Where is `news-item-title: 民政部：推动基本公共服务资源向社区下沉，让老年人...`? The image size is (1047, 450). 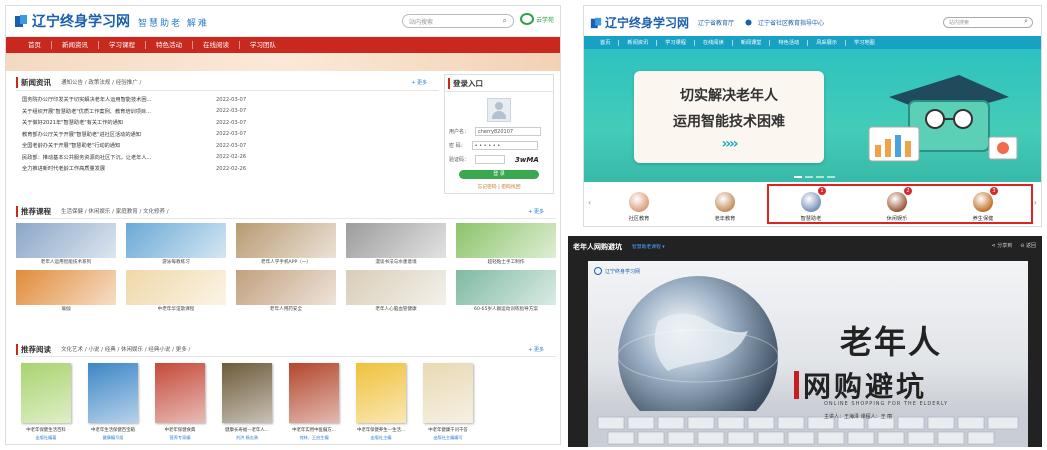
news-item-title: 民政部：推动基本公共服务资源向社区下沉，让老年人... is located at coordinates (109, 157).